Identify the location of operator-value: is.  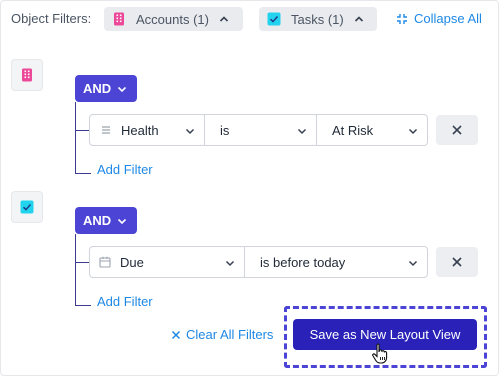
(225, 130).